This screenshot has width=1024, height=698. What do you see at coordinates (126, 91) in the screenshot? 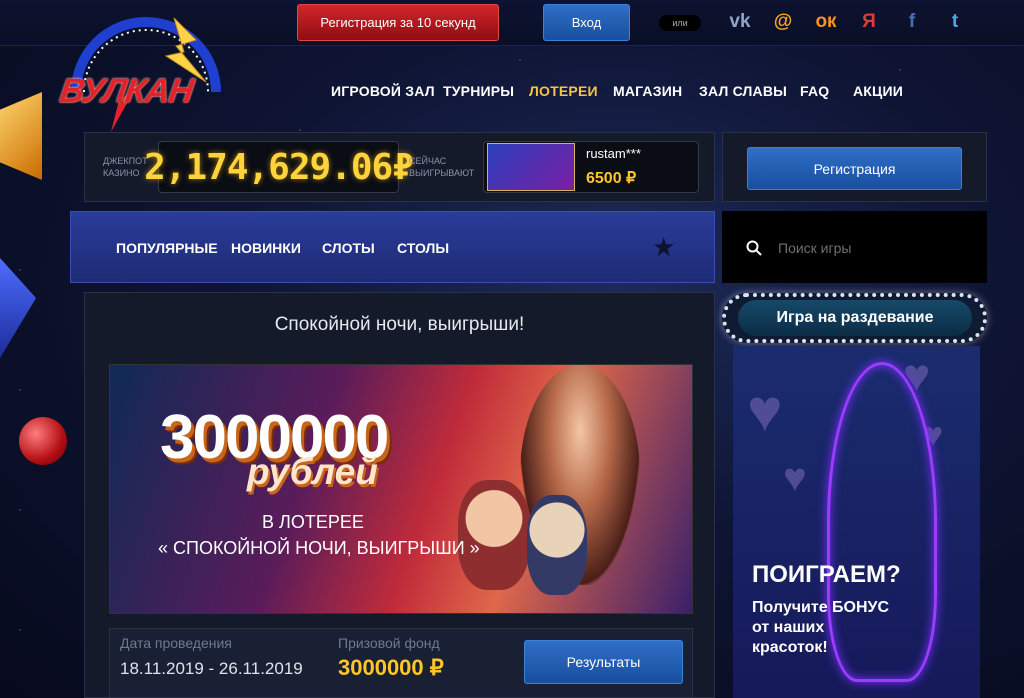
I see `logo-text: ВУЛКАН` at bounding box center [126, 91].